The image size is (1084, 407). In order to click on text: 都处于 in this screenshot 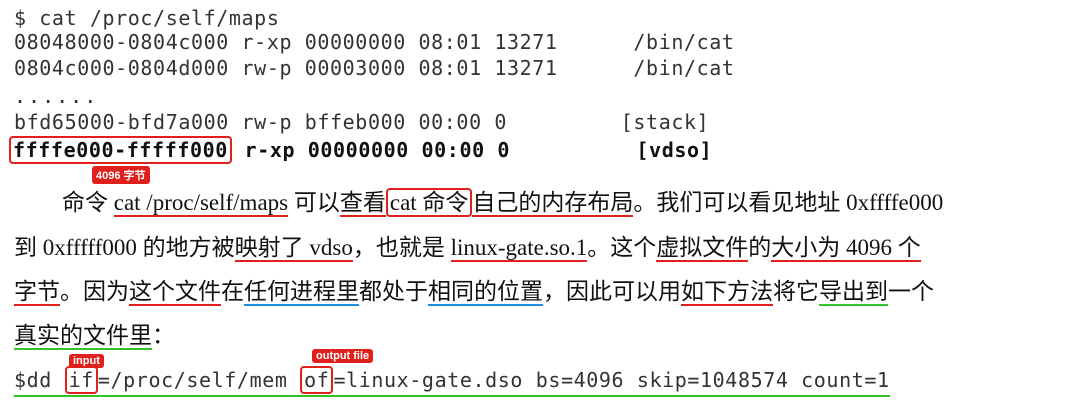, I will do `click(393, 291)`.